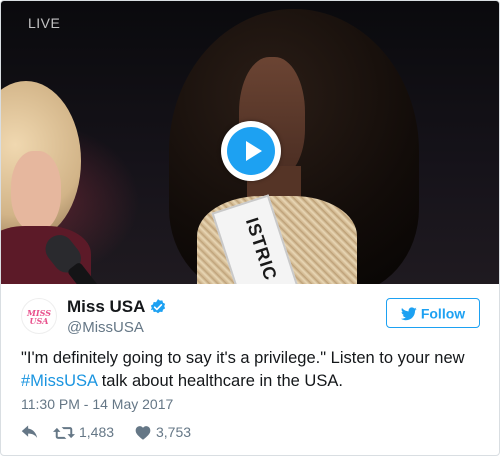  I want to click on retweet-button: 1,483, so click(93, 433).